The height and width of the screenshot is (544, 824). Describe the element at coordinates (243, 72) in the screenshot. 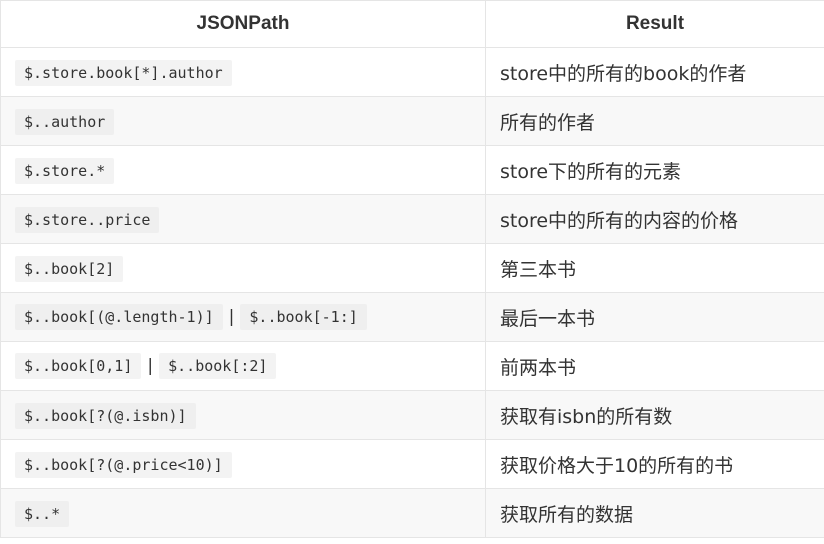

I see `path-cell: $.store.book[*].author` at that location.